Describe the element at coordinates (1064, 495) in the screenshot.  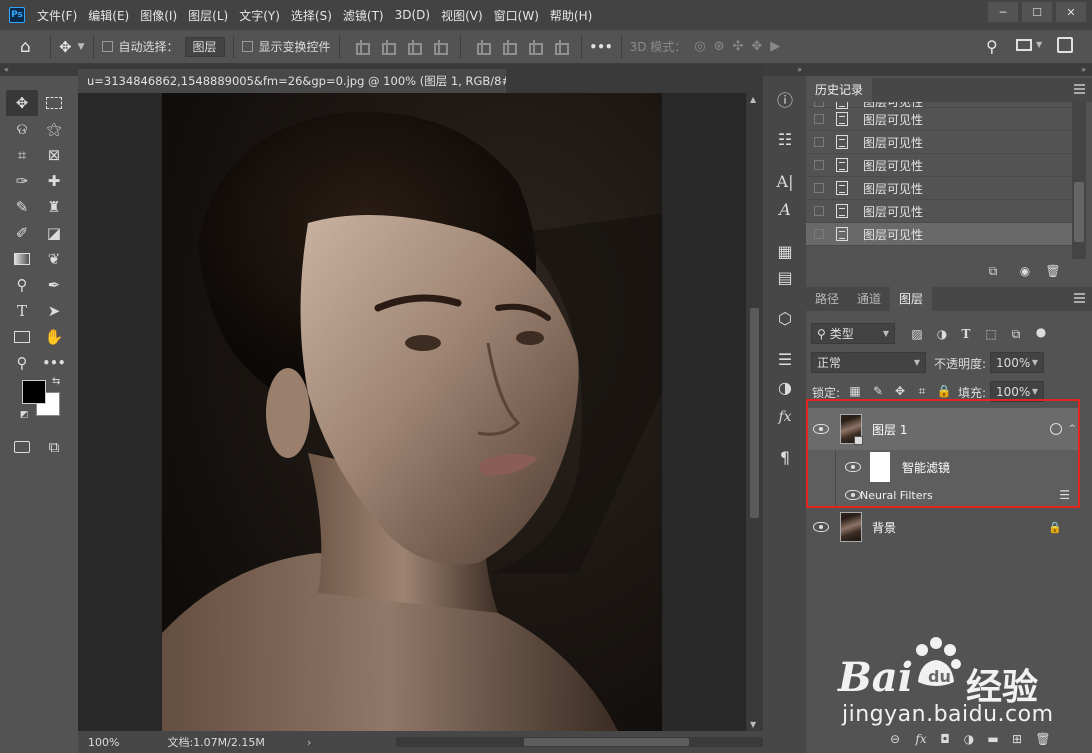
I see `filter-options-icon: ☰` at that location.